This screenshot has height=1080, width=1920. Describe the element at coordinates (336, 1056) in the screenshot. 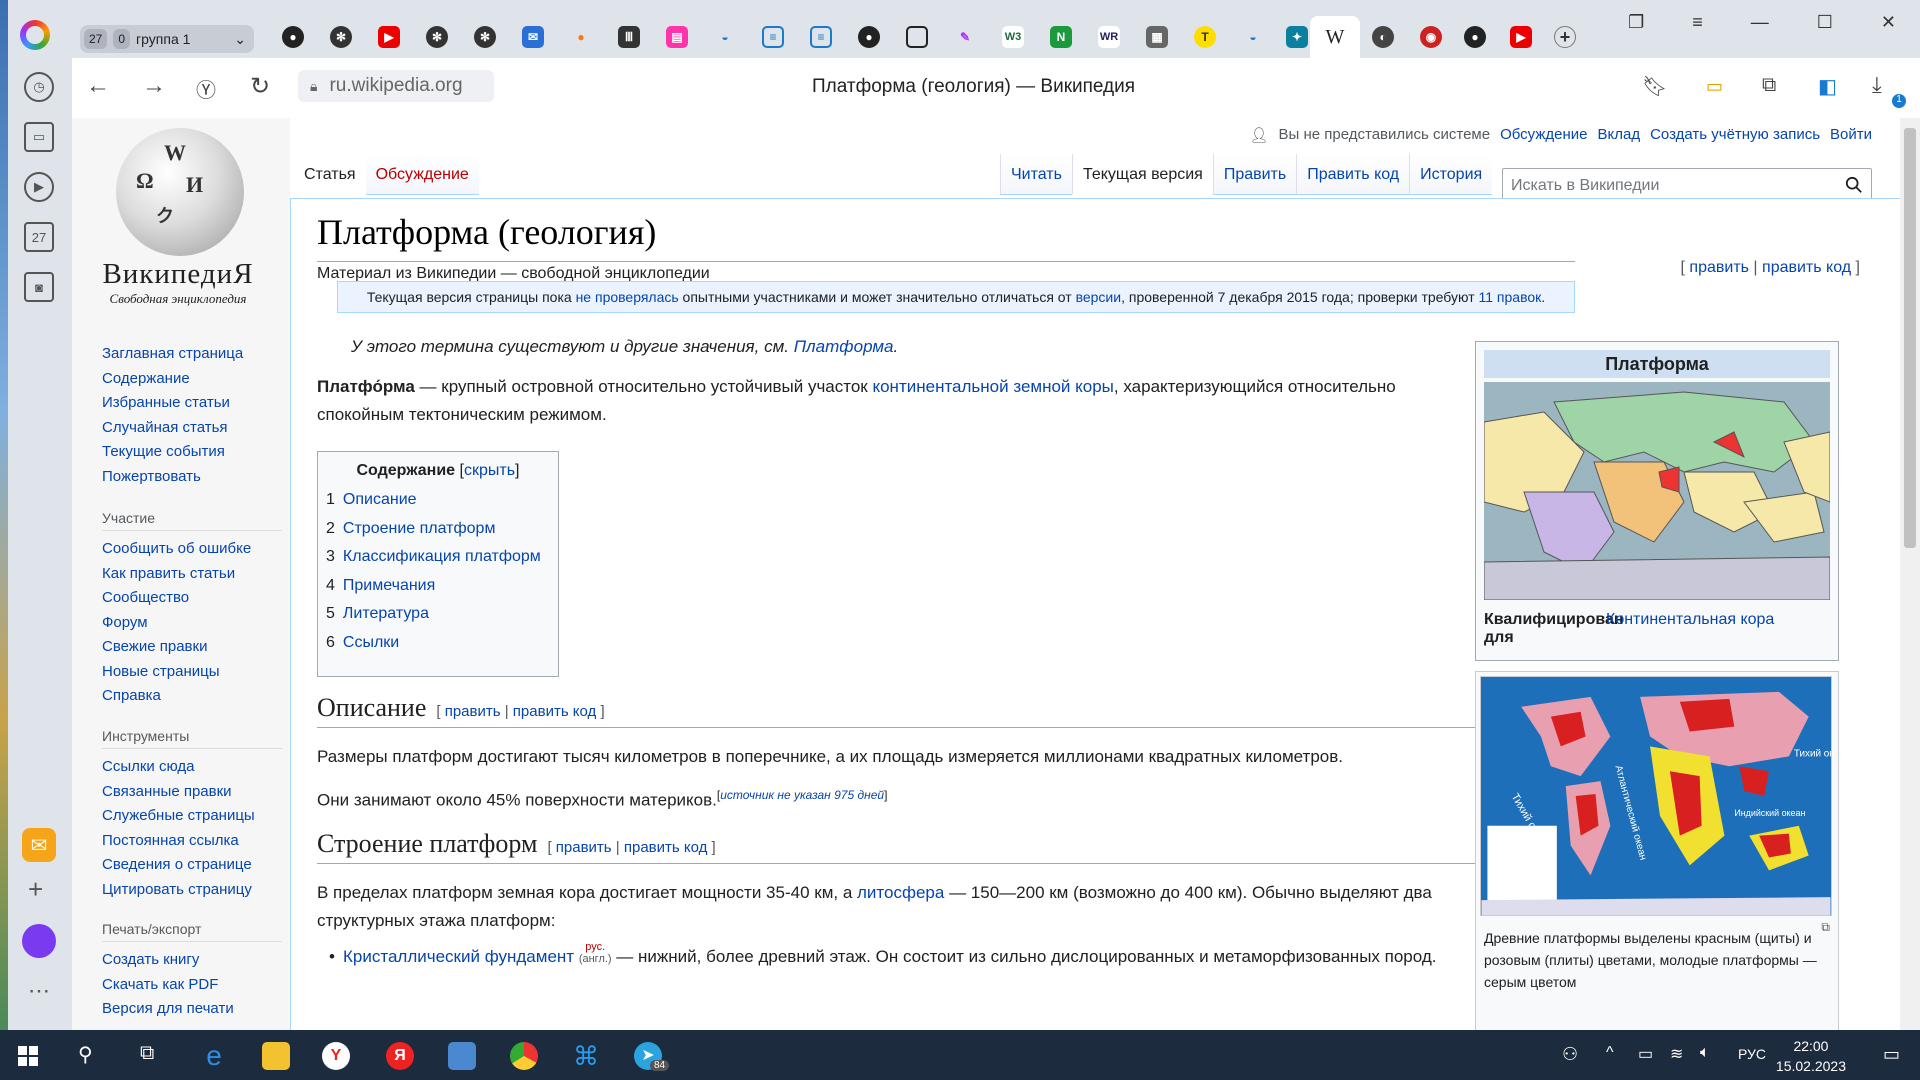

I see `yandex-browser-taskbar-icon: Y` at that location.